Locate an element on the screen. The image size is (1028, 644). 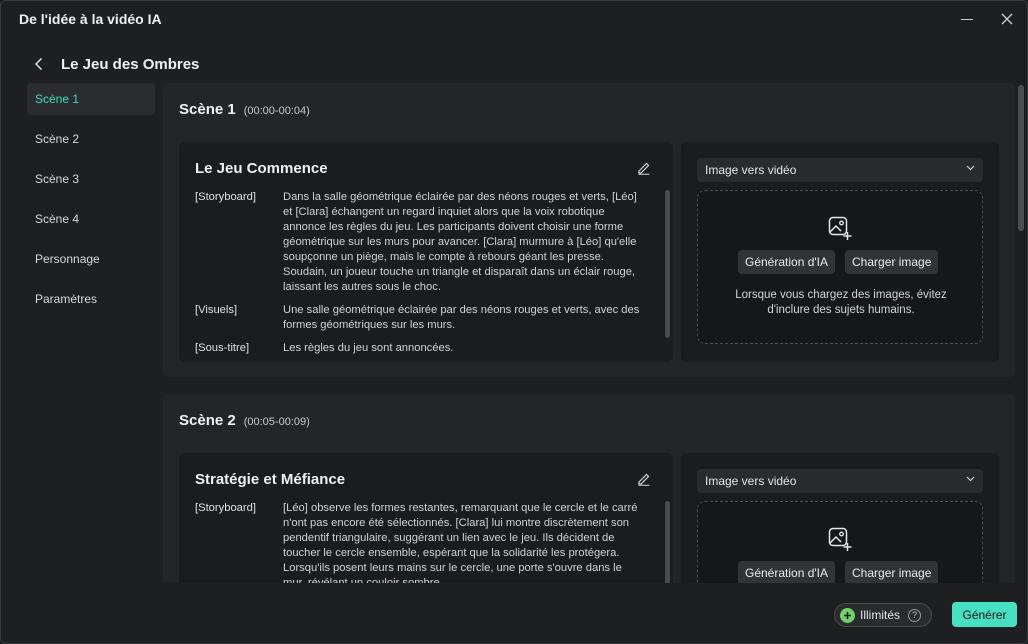
scene-header: Scène 1 (00:00-00:04) is located at coordinates (244, 109).